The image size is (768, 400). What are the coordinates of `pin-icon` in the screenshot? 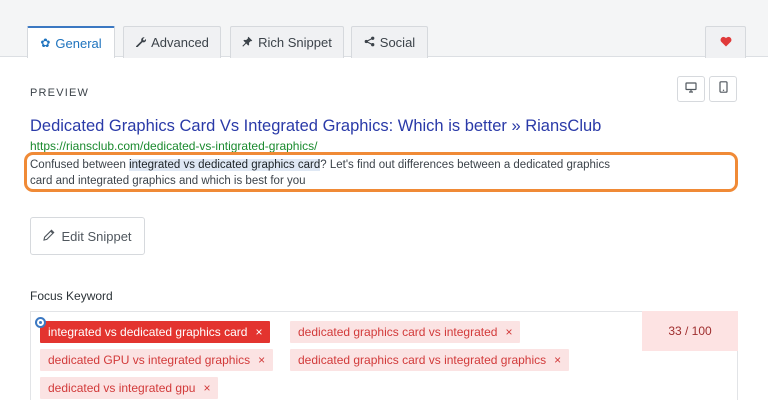 It's located at (247, 42).